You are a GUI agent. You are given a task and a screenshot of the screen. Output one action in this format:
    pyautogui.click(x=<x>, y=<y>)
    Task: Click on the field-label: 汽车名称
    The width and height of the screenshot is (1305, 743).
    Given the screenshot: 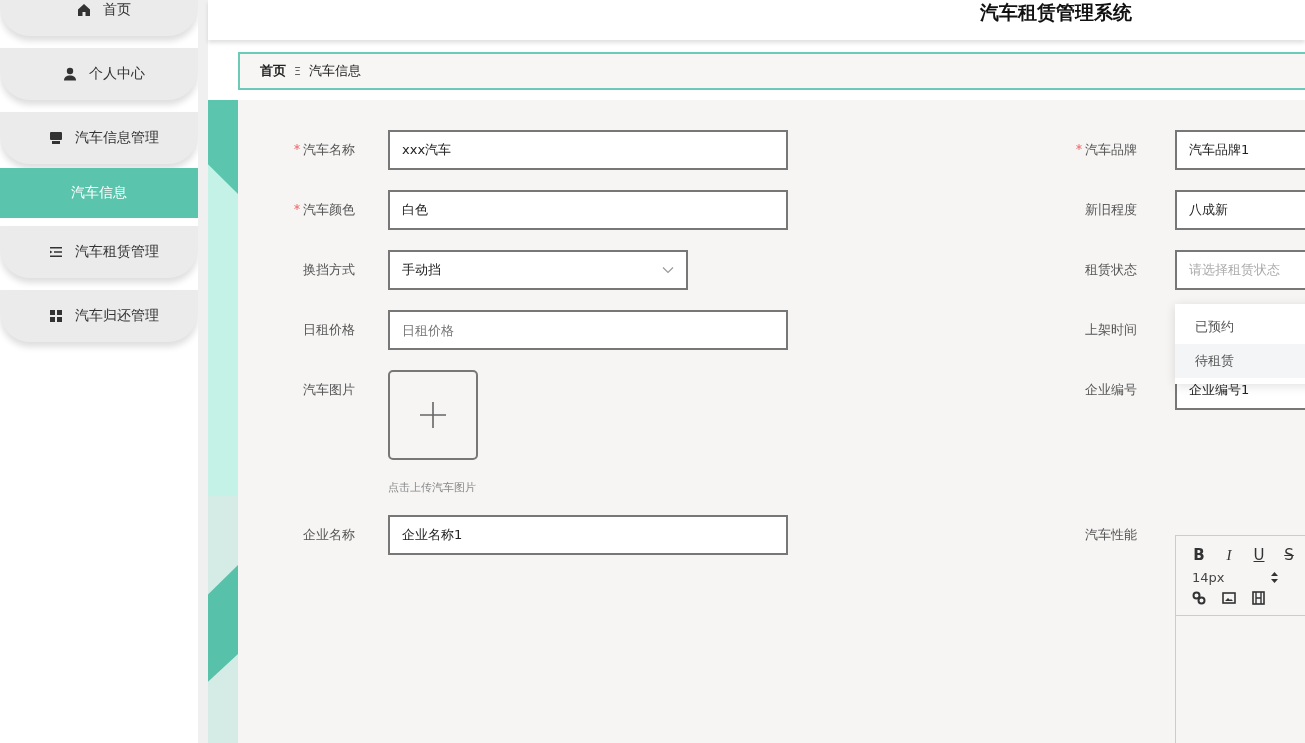 What is the action you would take?
    pyautogui.click(x=296, y=150)
    